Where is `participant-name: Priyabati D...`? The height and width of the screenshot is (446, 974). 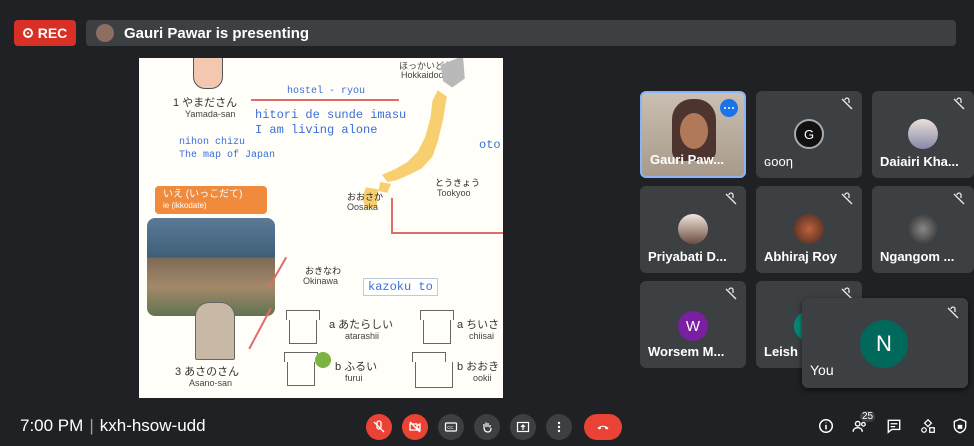 participant-name: Priyabati D... is located at coordinates (687, 256).